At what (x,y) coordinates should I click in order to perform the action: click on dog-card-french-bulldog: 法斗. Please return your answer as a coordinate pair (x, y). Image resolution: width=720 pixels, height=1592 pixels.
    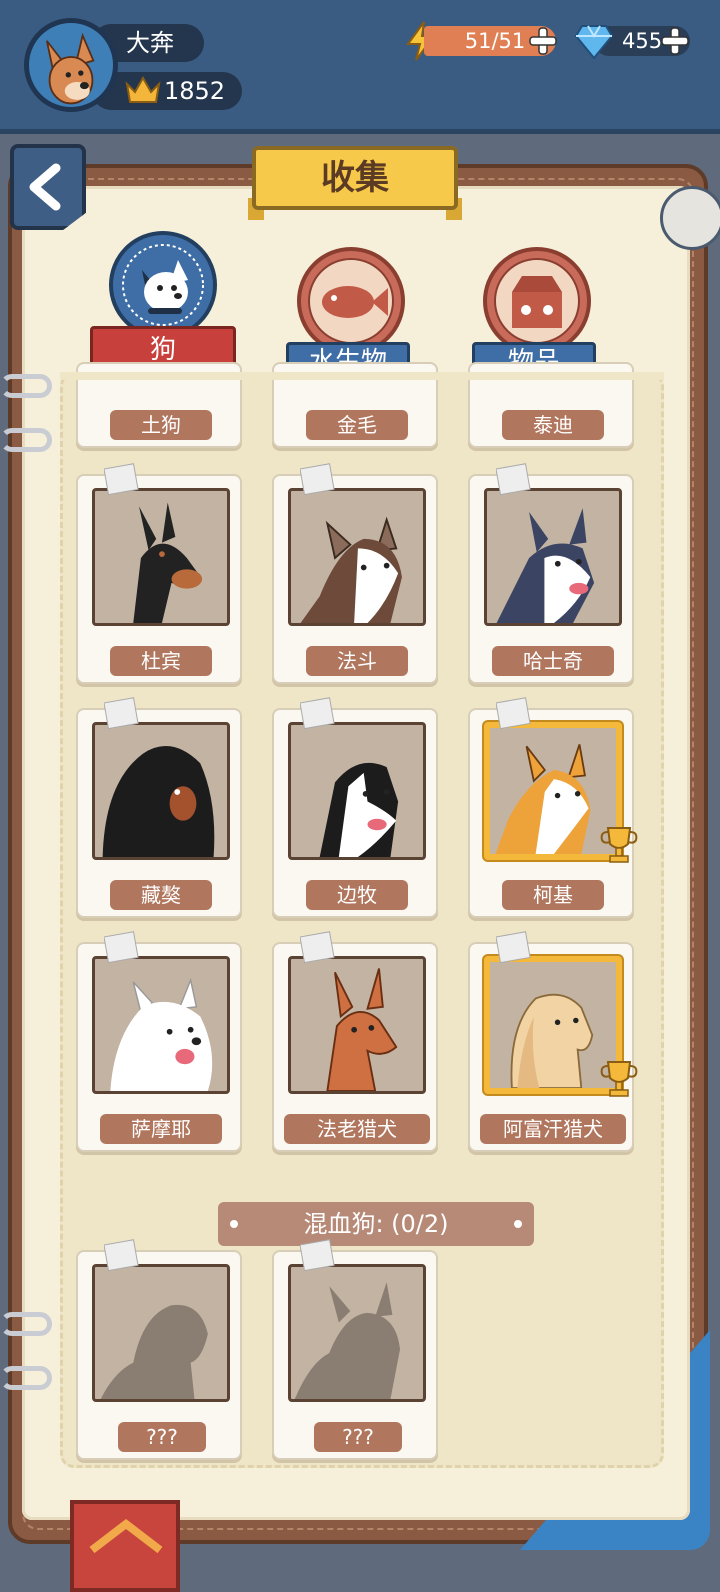
    Looking at the image, I should click on (355, 573).